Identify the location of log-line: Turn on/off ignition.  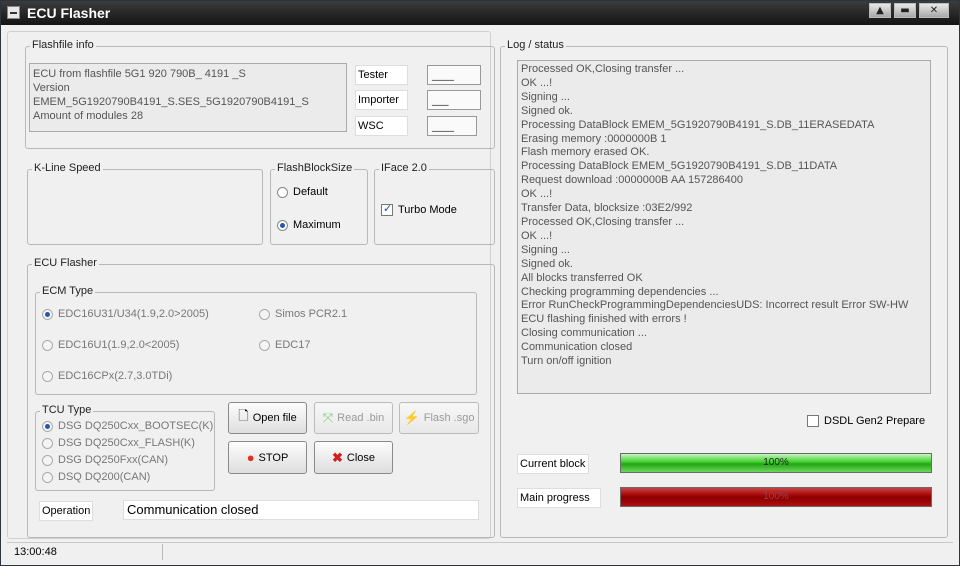
(566, 361).